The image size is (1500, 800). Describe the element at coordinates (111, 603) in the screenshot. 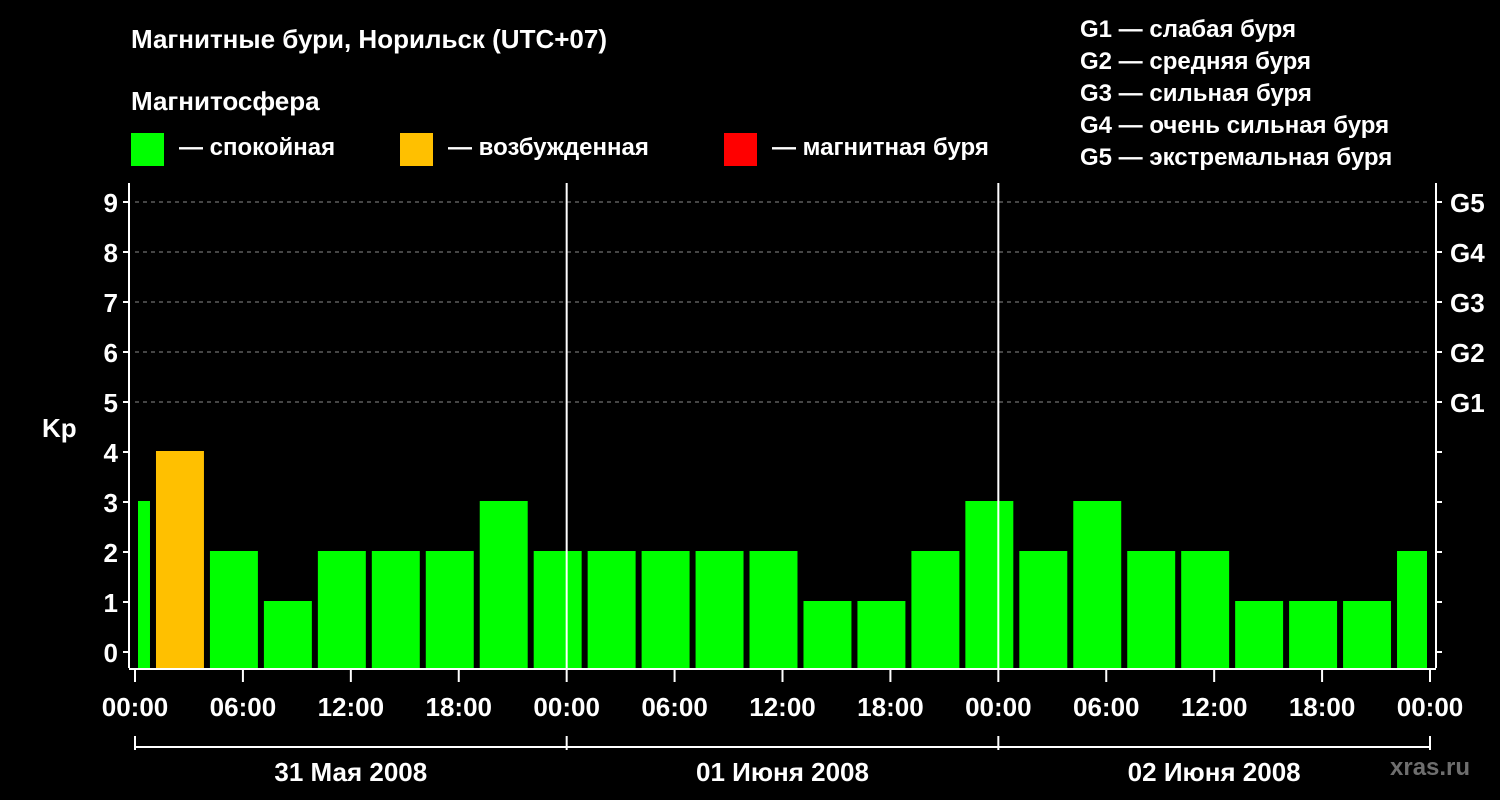

I see `y-tick-label: 1` at that location.